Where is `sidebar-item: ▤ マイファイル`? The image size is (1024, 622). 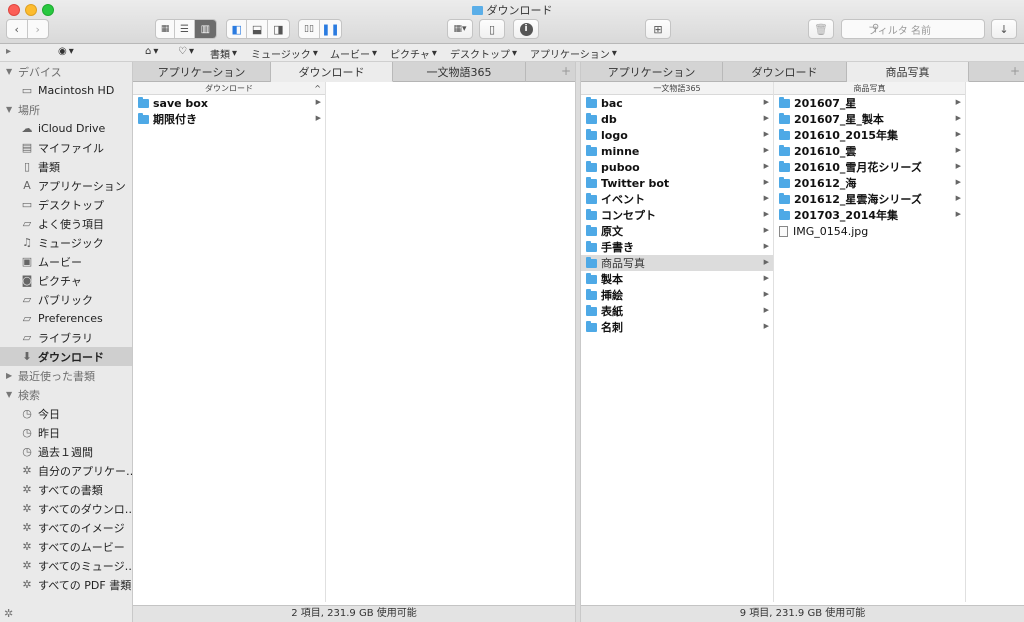
sidebar-item: ▤ マイファイル is located at coordinates (66, 147).